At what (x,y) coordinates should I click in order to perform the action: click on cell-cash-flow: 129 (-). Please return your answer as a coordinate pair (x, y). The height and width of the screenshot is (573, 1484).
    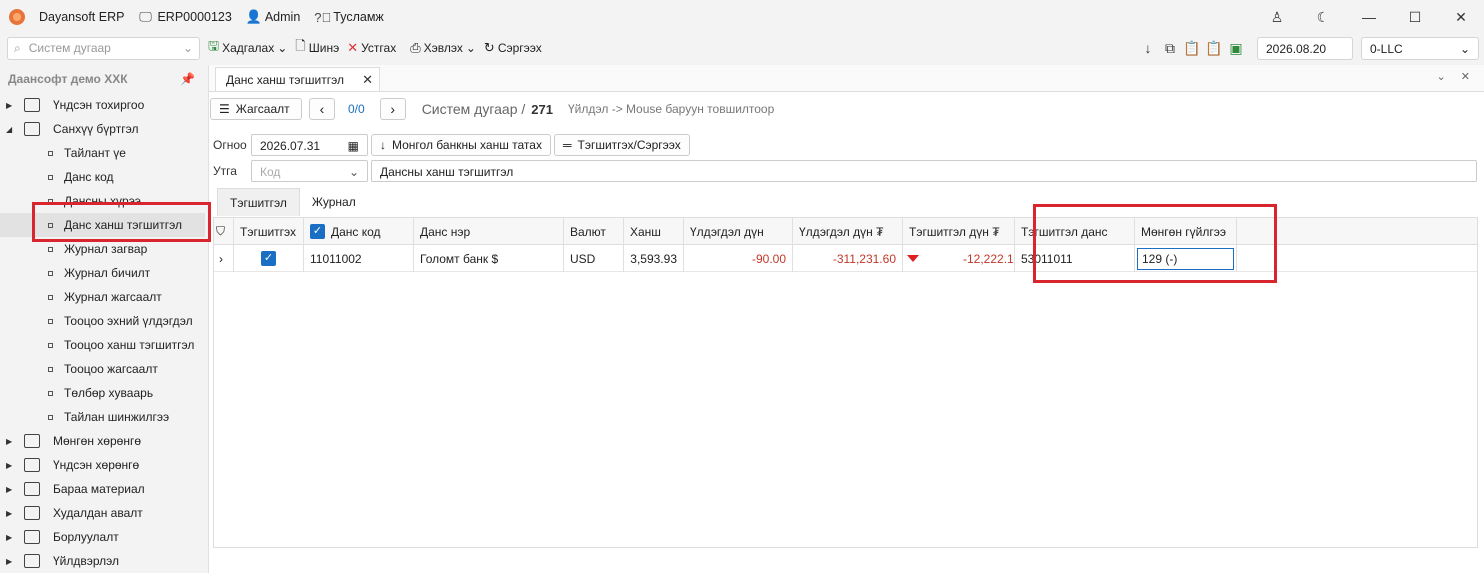
    Looking at the image, I should click on (1186, 258).